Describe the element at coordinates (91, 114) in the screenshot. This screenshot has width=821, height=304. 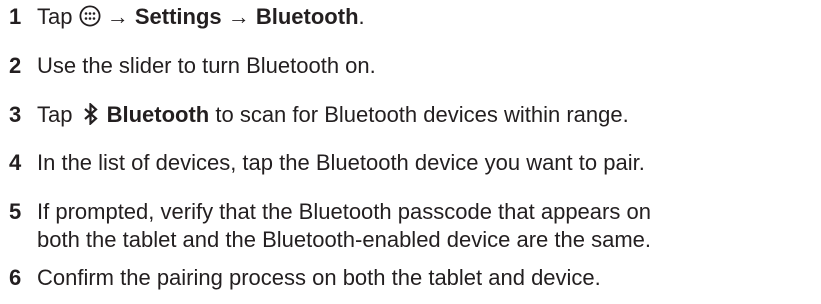
I see `bluetooth-icon` at that location.